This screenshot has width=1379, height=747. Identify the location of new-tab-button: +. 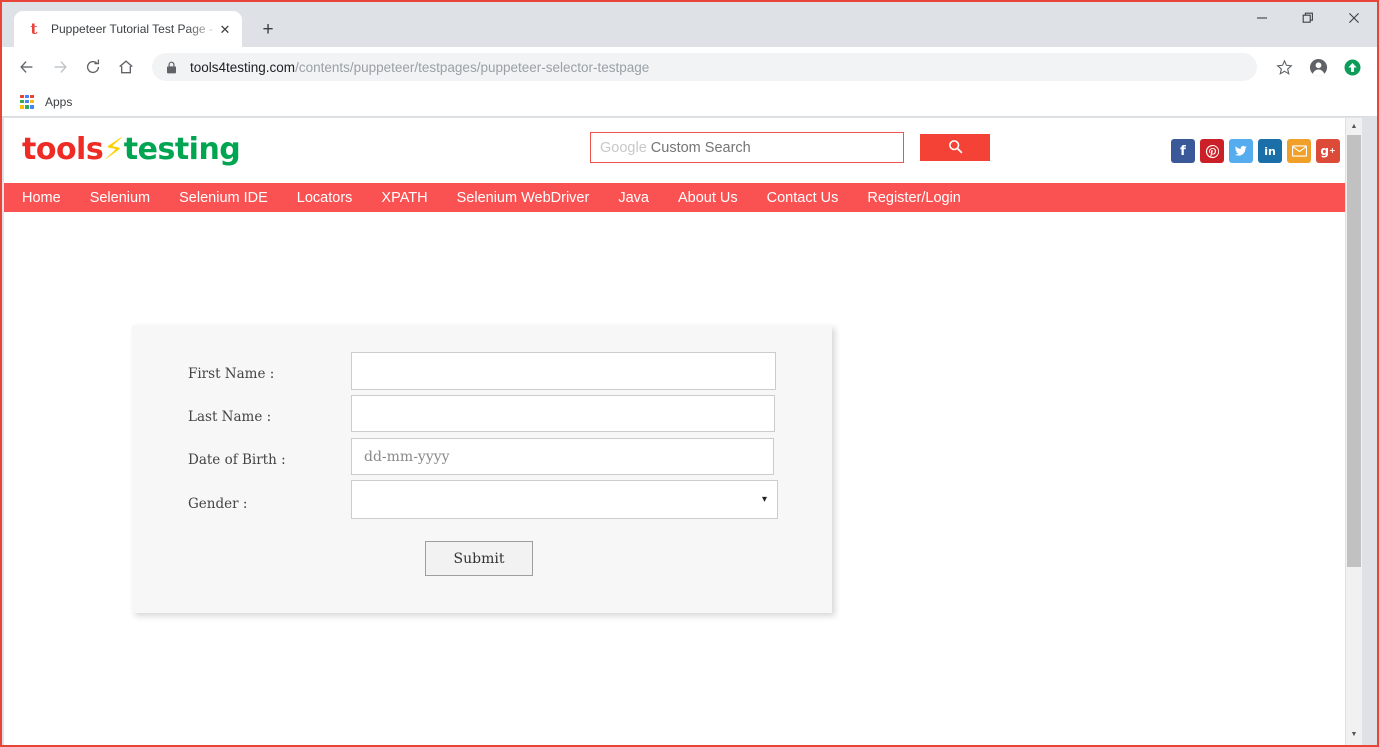
(268, 29).